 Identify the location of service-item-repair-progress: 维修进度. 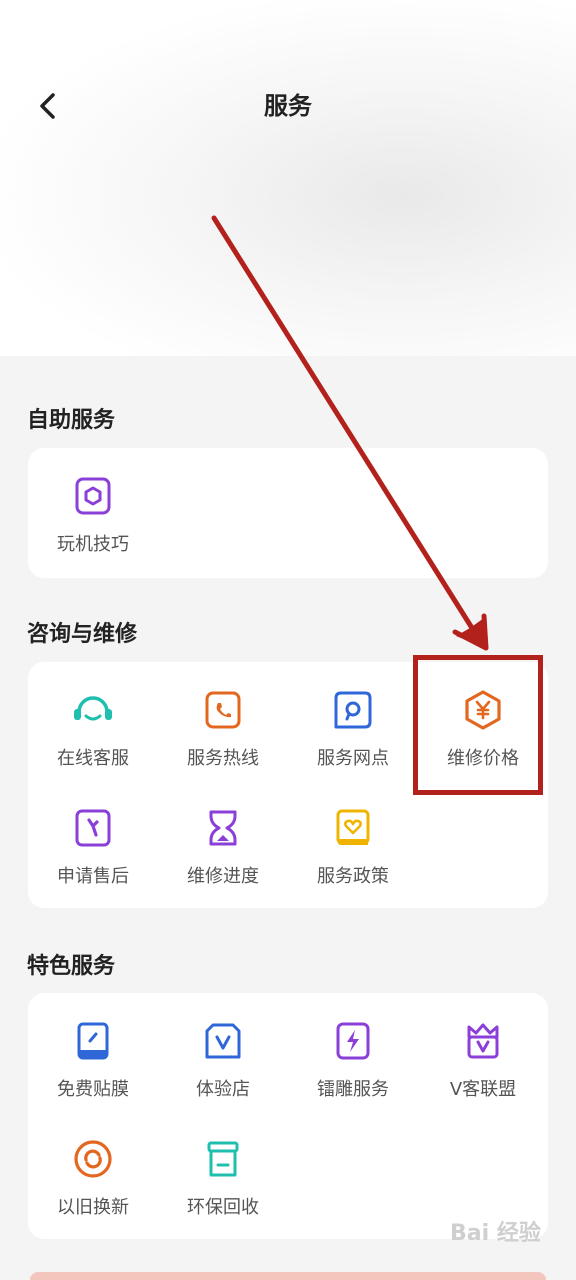
(223, 846).